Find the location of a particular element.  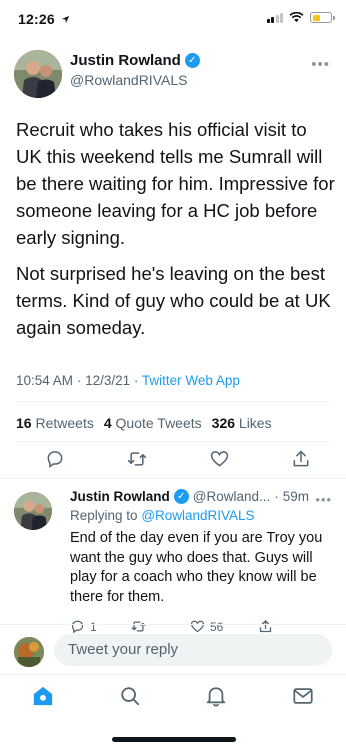

nav-notifications is located at coordinates (216, 698).